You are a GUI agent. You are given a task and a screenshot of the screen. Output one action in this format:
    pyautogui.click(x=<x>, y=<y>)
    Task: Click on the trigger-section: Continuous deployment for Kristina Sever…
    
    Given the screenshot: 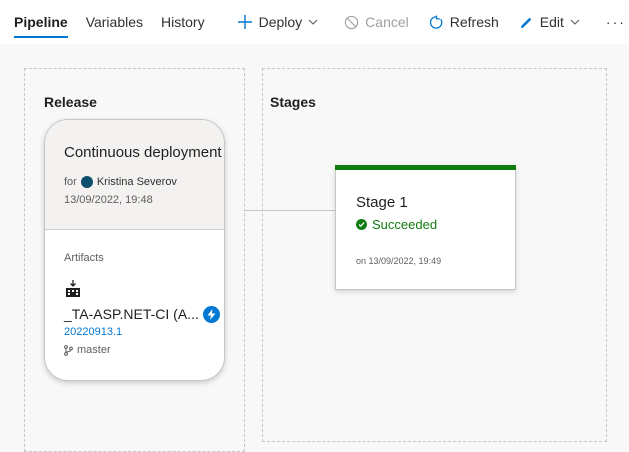 What is the action you would take?
    pyautogui.click(x=134, y=175)
    